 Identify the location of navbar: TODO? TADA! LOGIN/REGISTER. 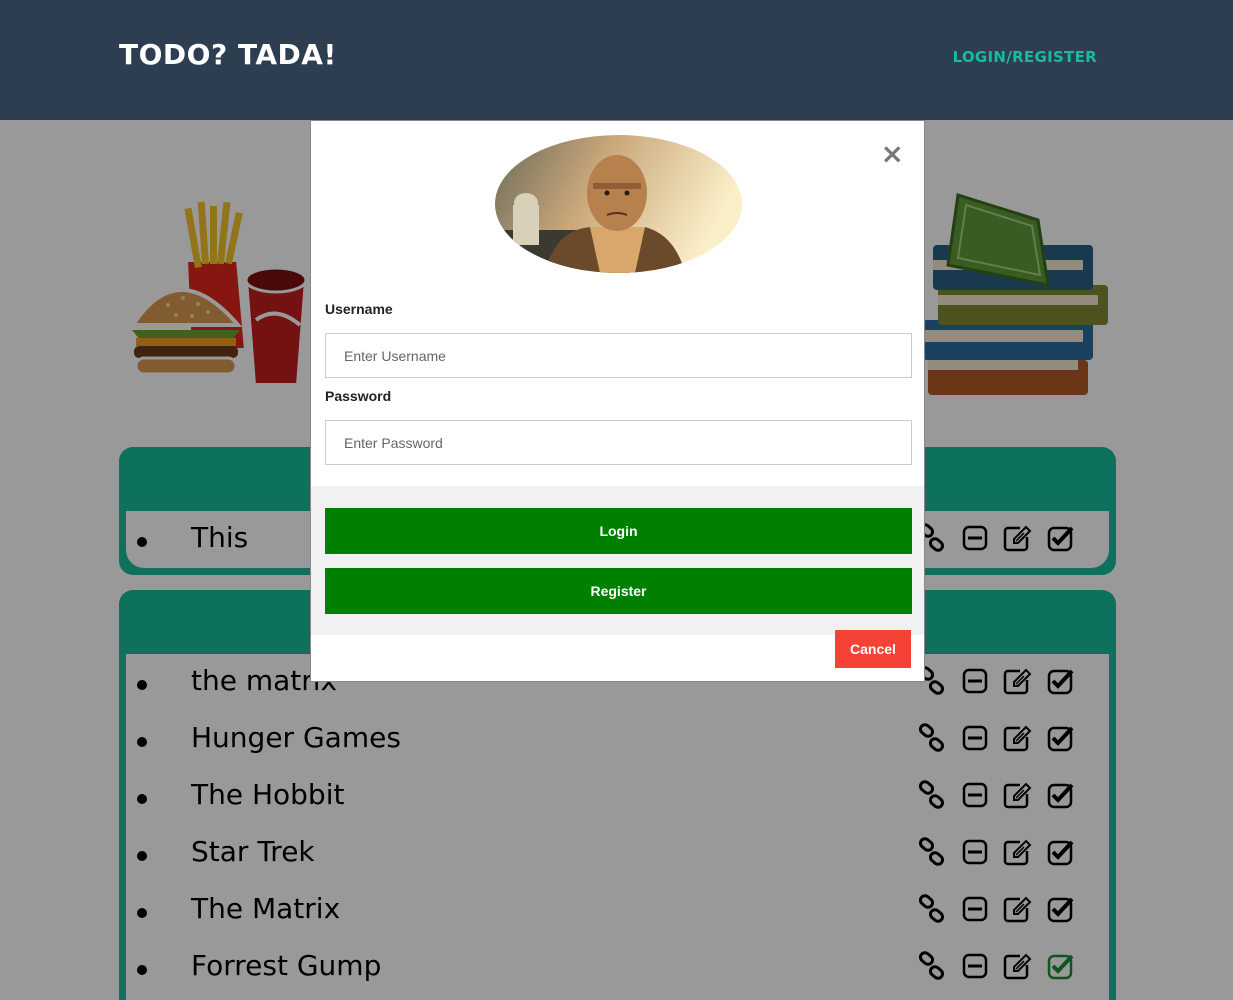
(616, 60).